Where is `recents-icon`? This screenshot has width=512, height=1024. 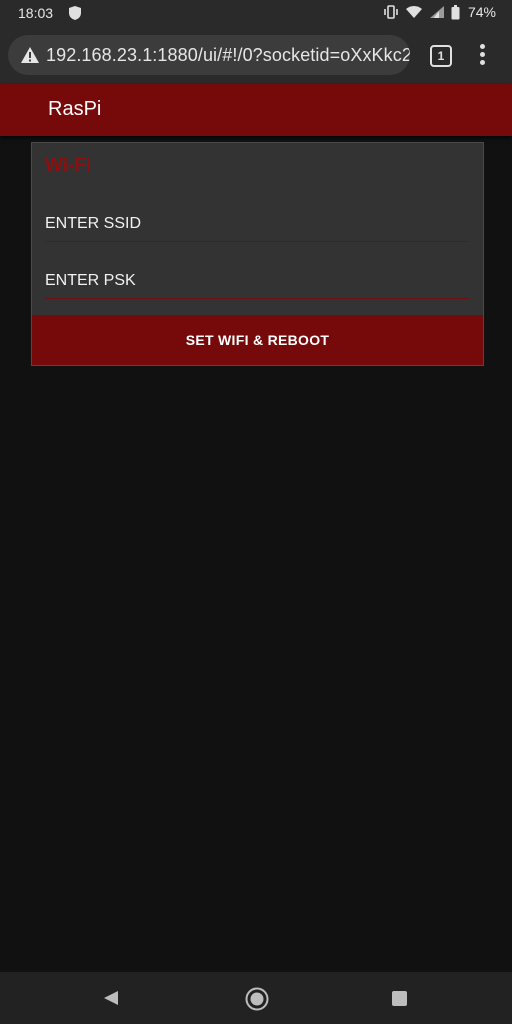 recents-icon is located at coordinates (399, 998).